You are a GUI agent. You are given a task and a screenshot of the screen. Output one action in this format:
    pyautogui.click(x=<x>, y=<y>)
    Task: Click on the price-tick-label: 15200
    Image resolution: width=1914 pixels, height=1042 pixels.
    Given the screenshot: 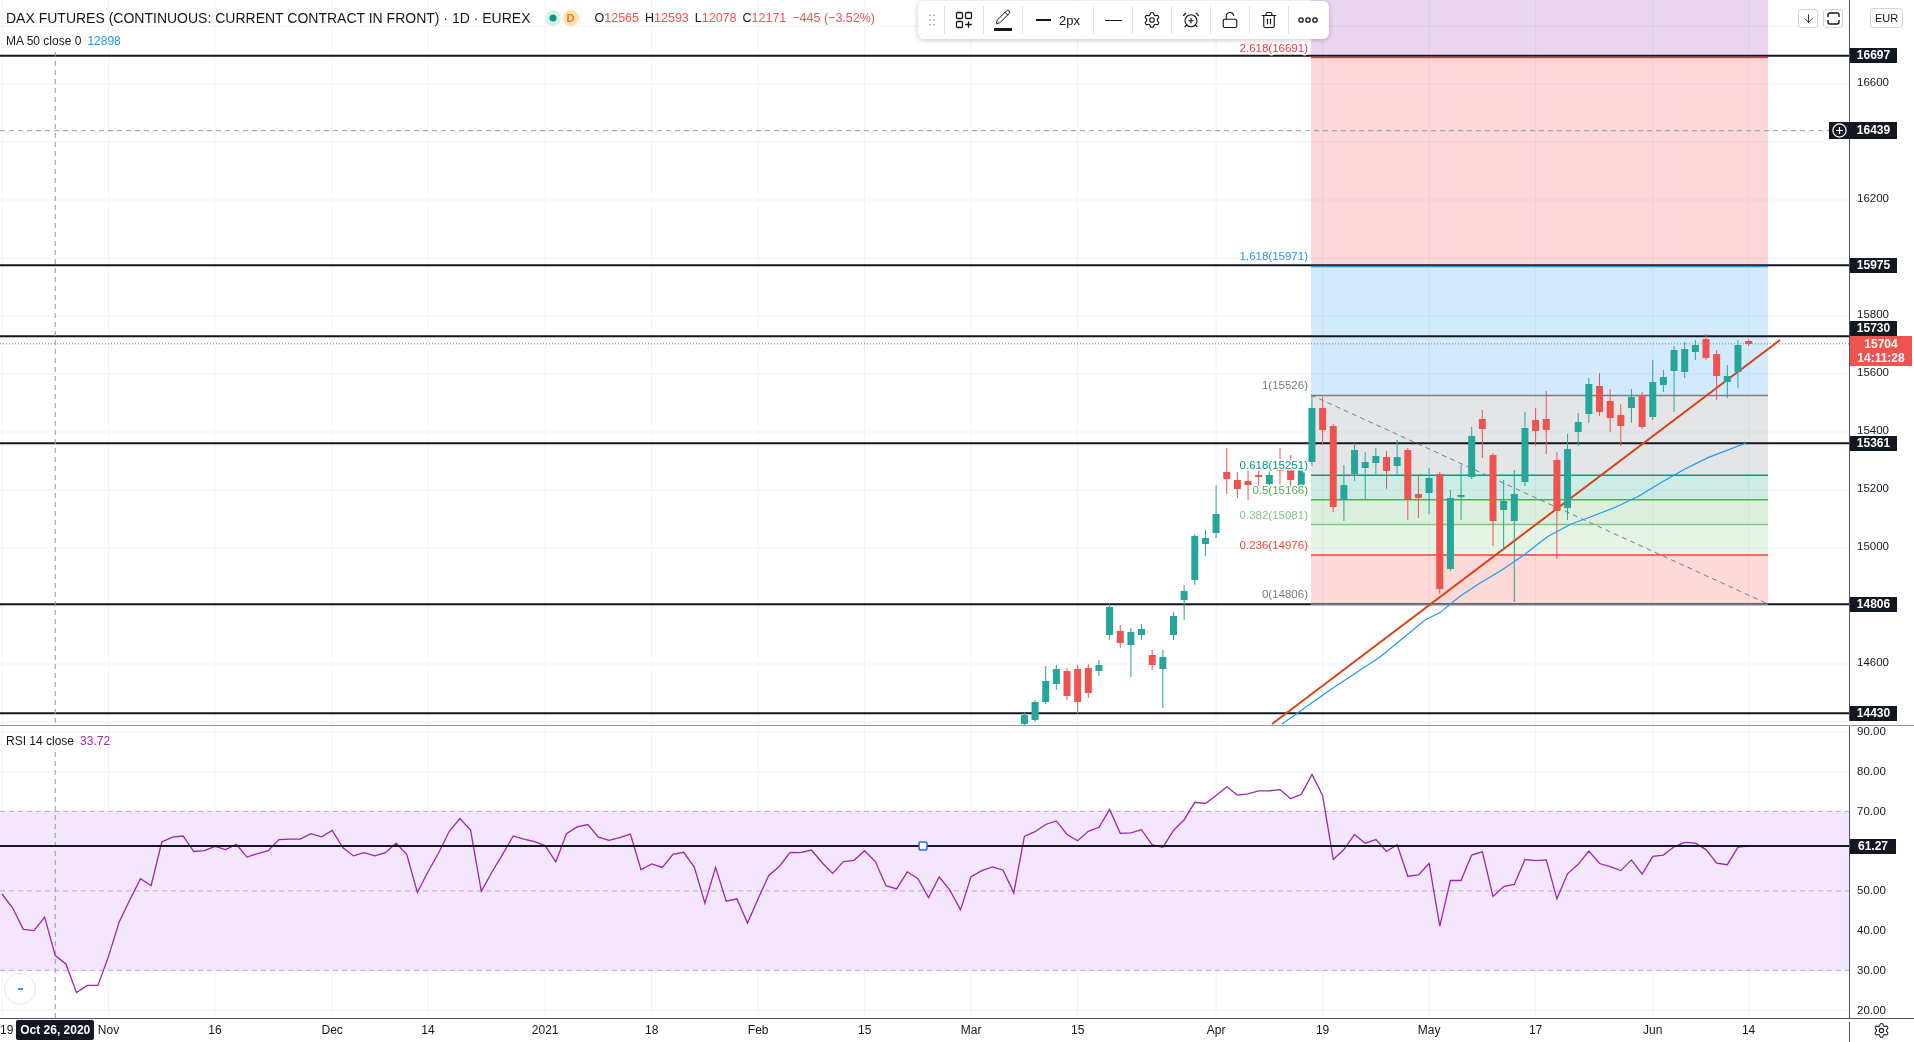 What is the action you would take?
    pyautogui.click(x=1873, y=488)
    